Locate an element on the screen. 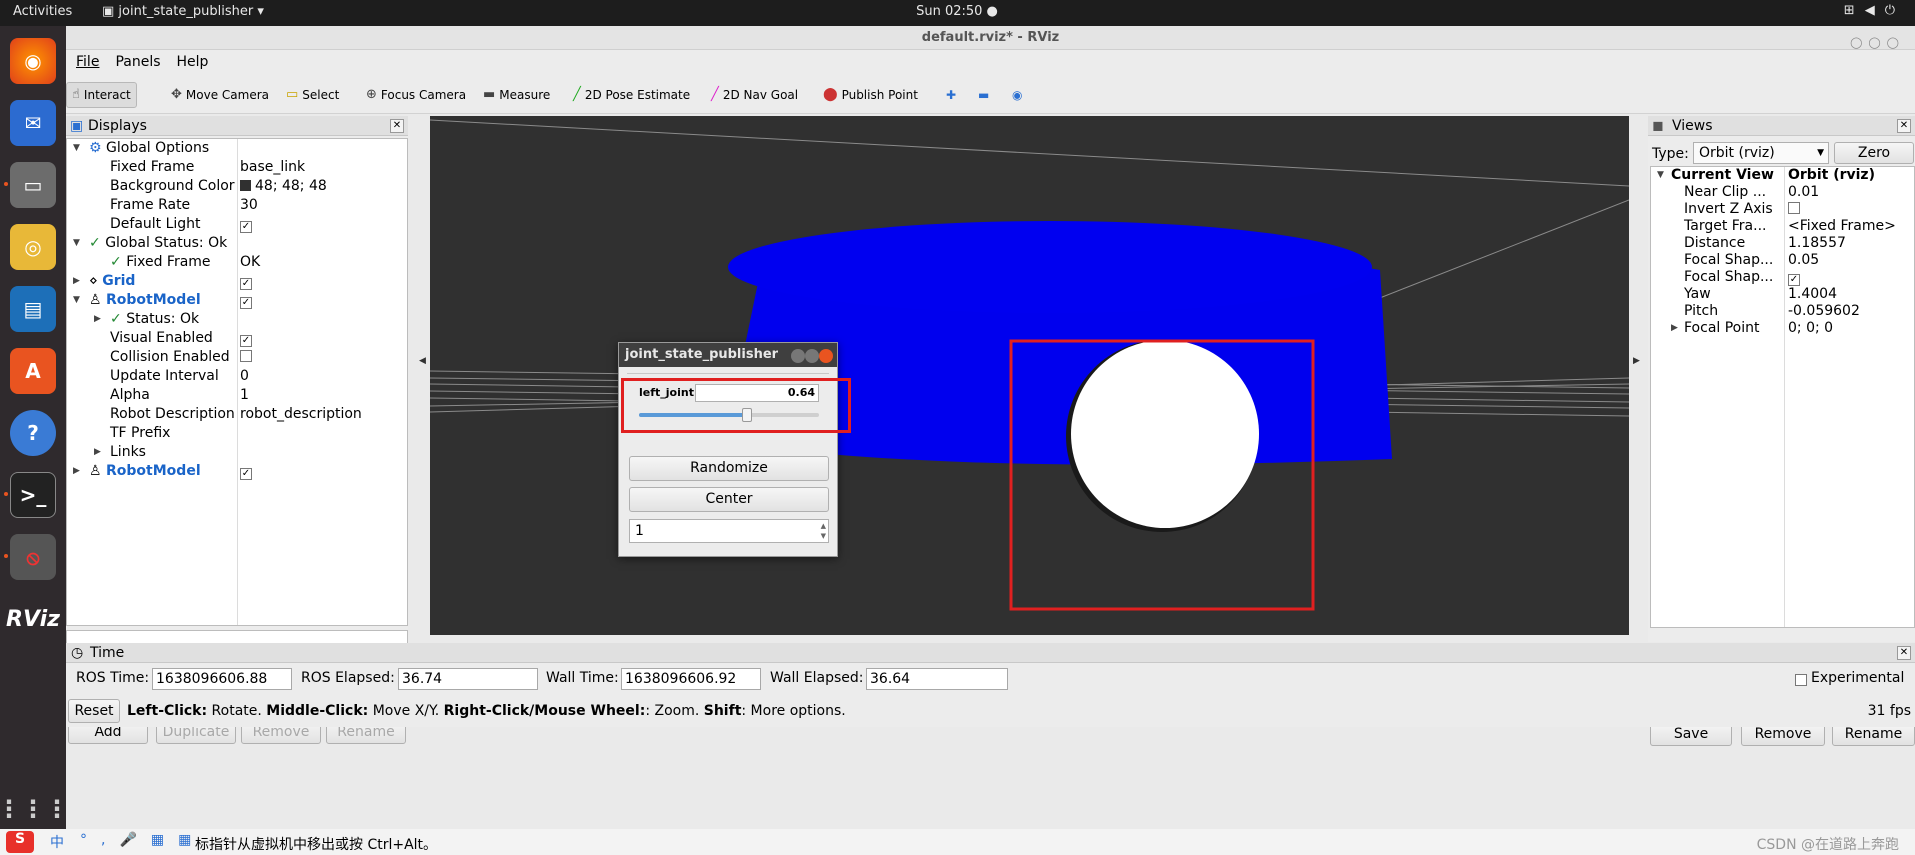 This screenshot has height=855, width=1915. thunderbird-icon: ✉ is located at coordinates (33, 123).